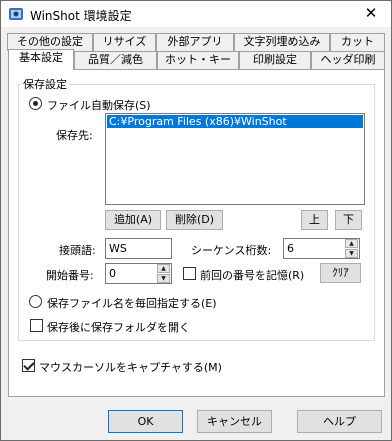  What do you see at coordinates (348, 60) in the screenshot?
I see `tab-header-print: ヘッダ印刷` at bounding box center [348, 60].